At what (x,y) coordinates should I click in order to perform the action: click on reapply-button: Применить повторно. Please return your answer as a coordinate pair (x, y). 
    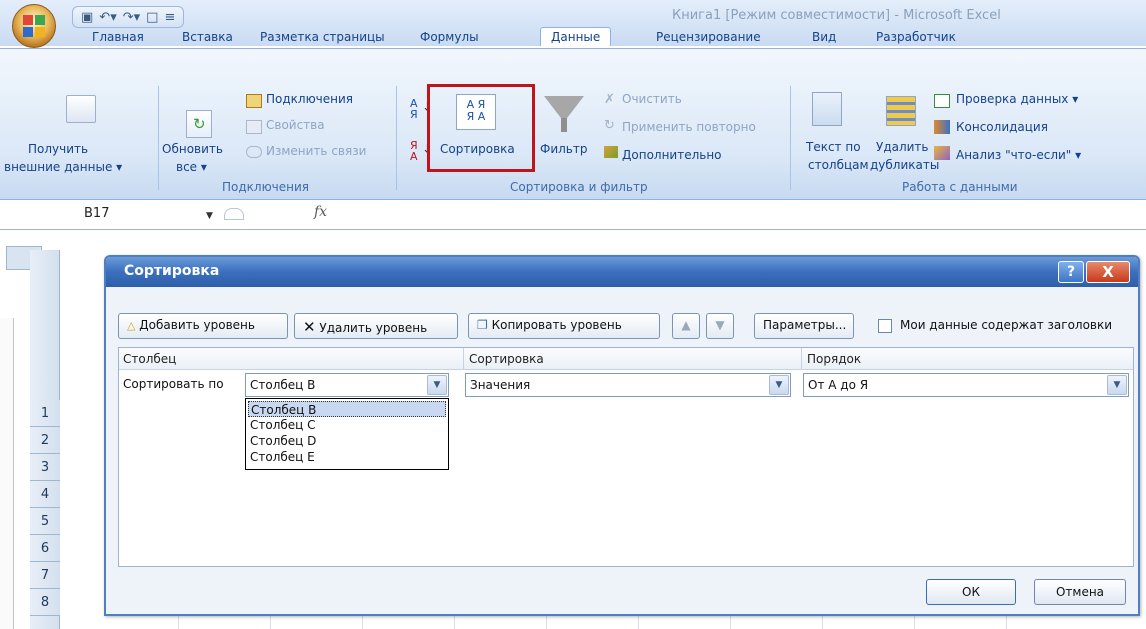
    Looking at the image, I should click on (689, 127).